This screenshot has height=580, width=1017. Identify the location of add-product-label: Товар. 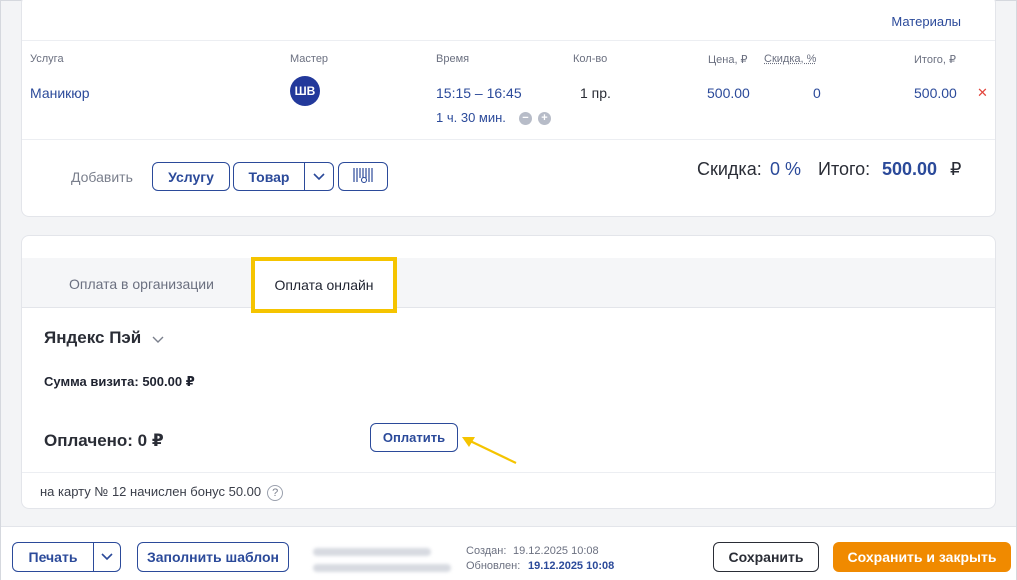
(269, 176).